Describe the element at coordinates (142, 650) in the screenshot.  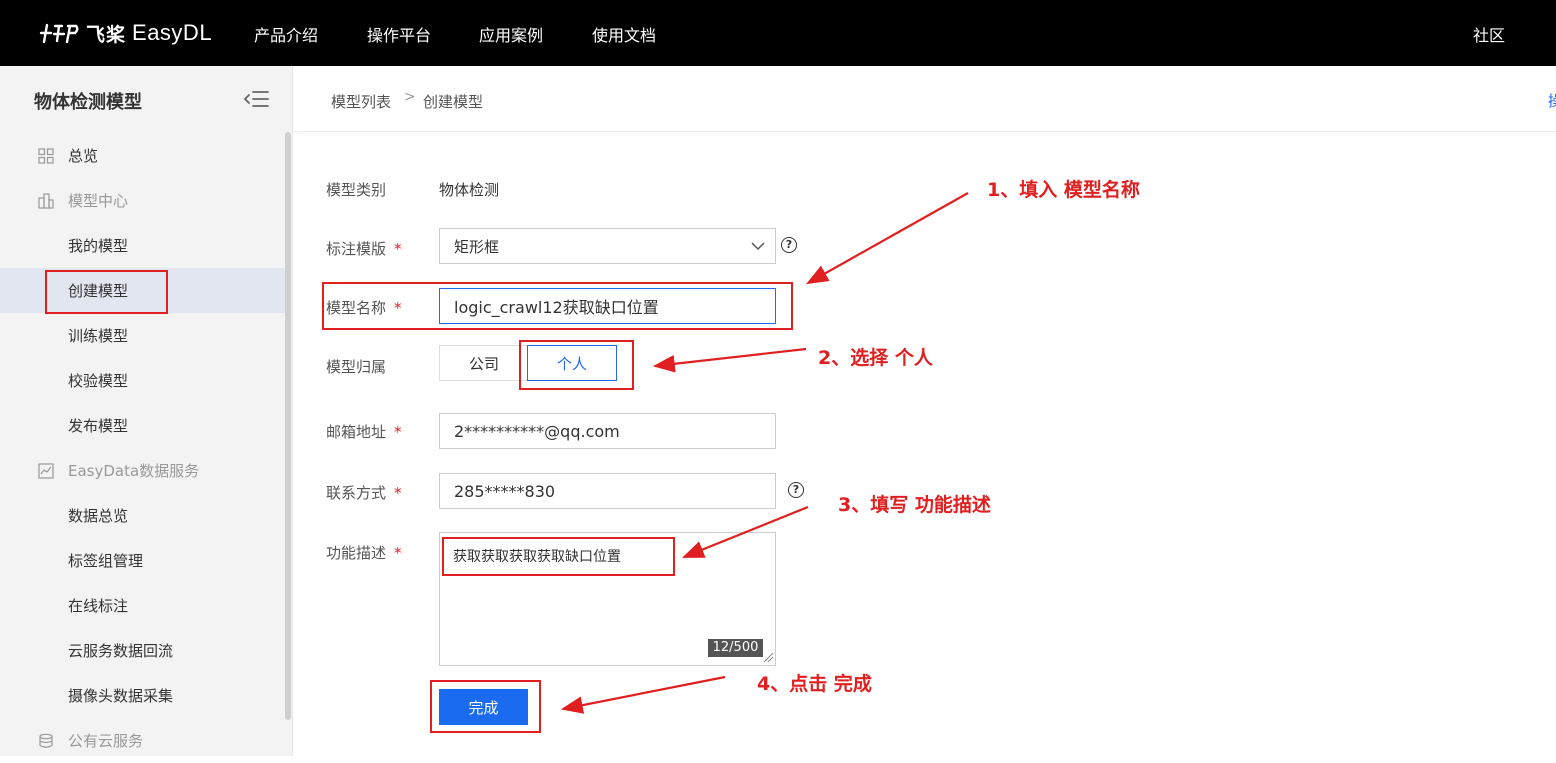
I see `sidebar-item-cloud-data-backflow: 云服务数据回流` at that location.